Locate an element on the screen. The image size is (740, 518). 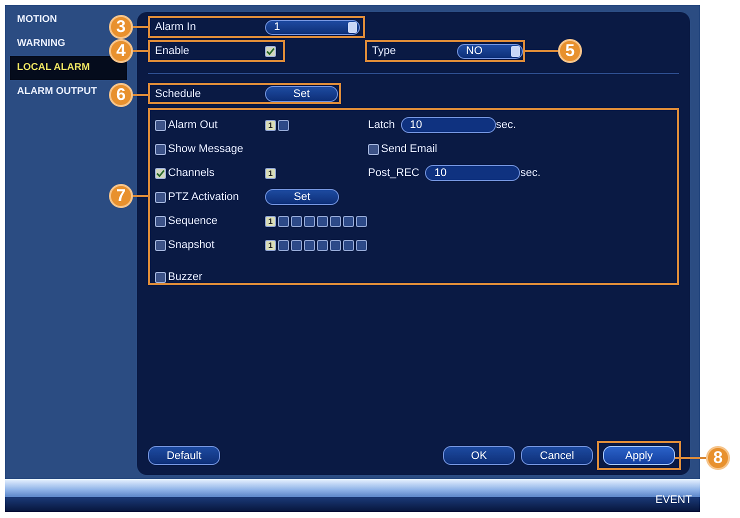
checkbox-label: Alarm Out is located at coordinates (193, 125).